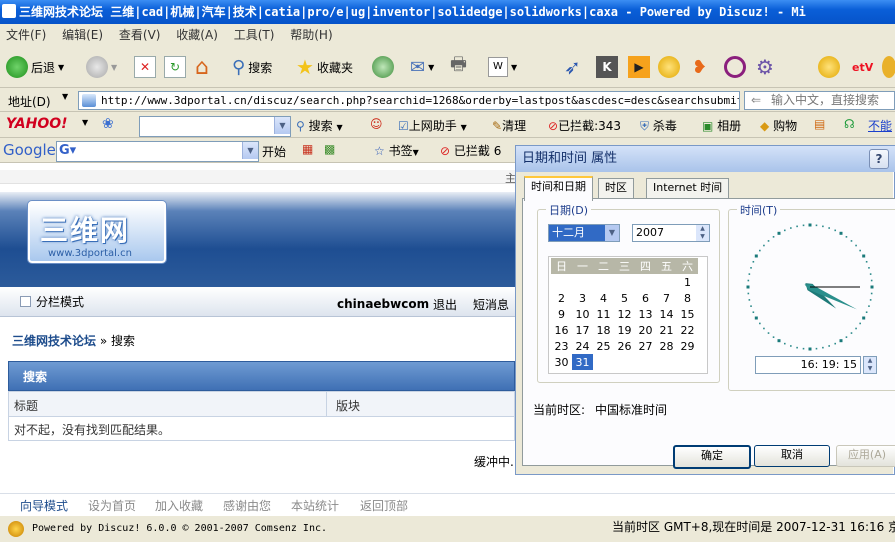  I want to click on assistant-button: ☑上网助手 ▼, so click(432, 125).